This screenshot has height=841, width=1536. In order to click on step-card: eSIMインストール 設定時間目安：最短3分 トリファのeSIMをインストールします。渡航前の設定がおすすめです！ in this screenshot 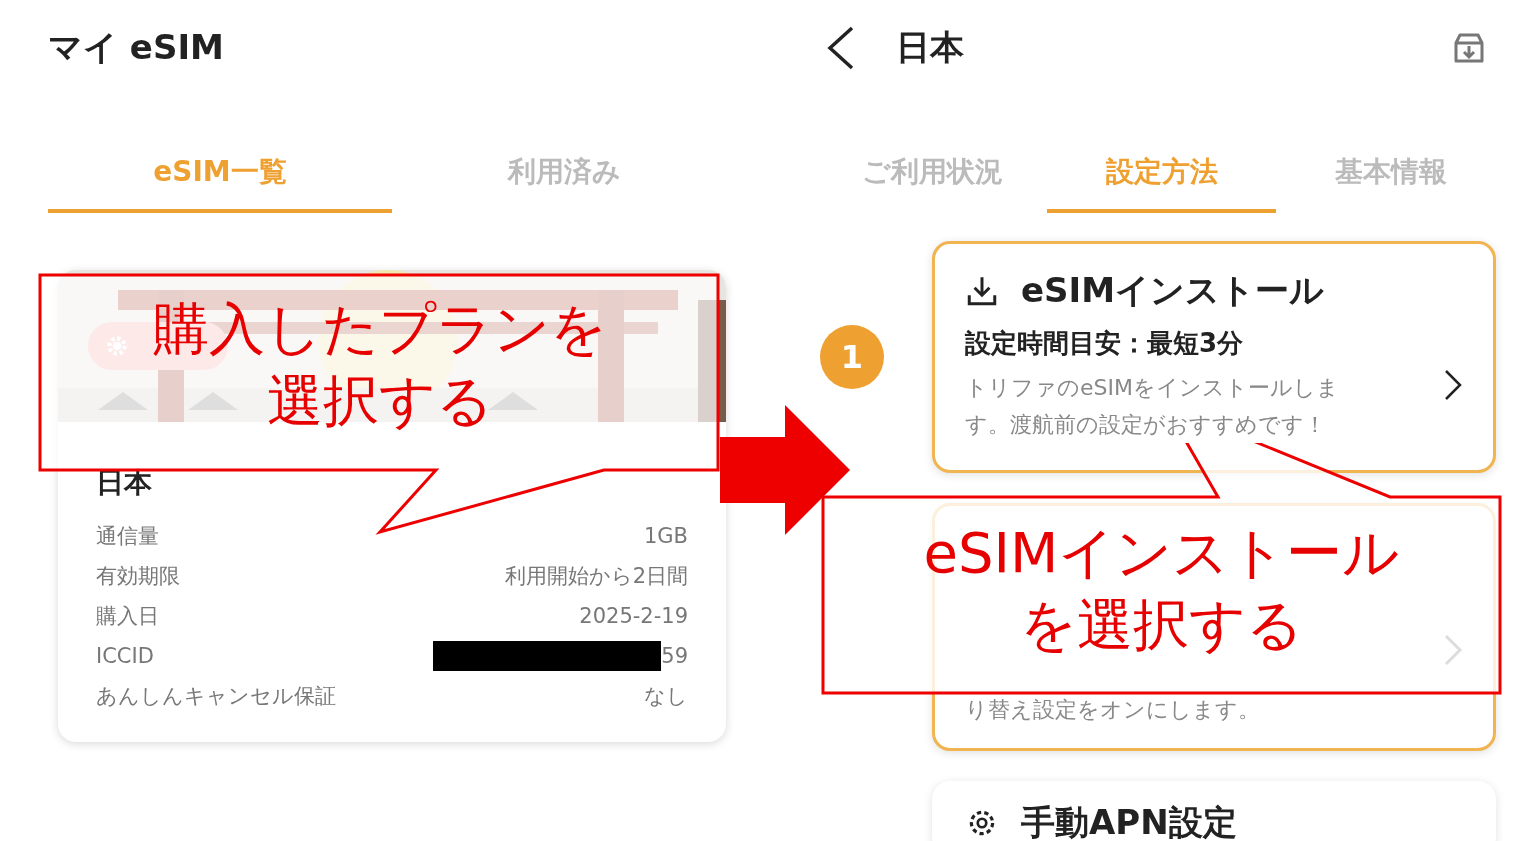, I will do `click(1214, 357)`.